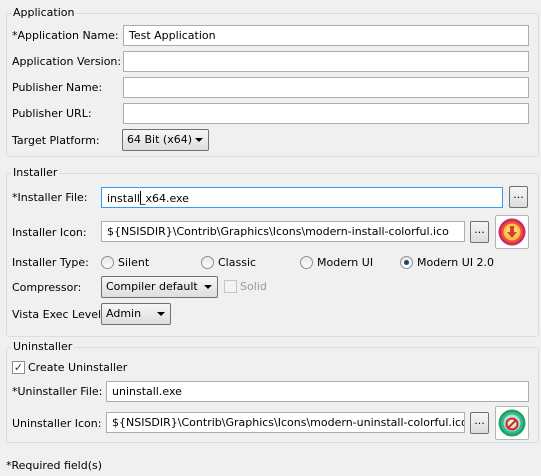 The height and width of the screenshot is (476, 541). What do you see at coordinates (47, 287) in the screenshot?
I see `compressor-label: Compressor:` at bounding box center [47, 287].